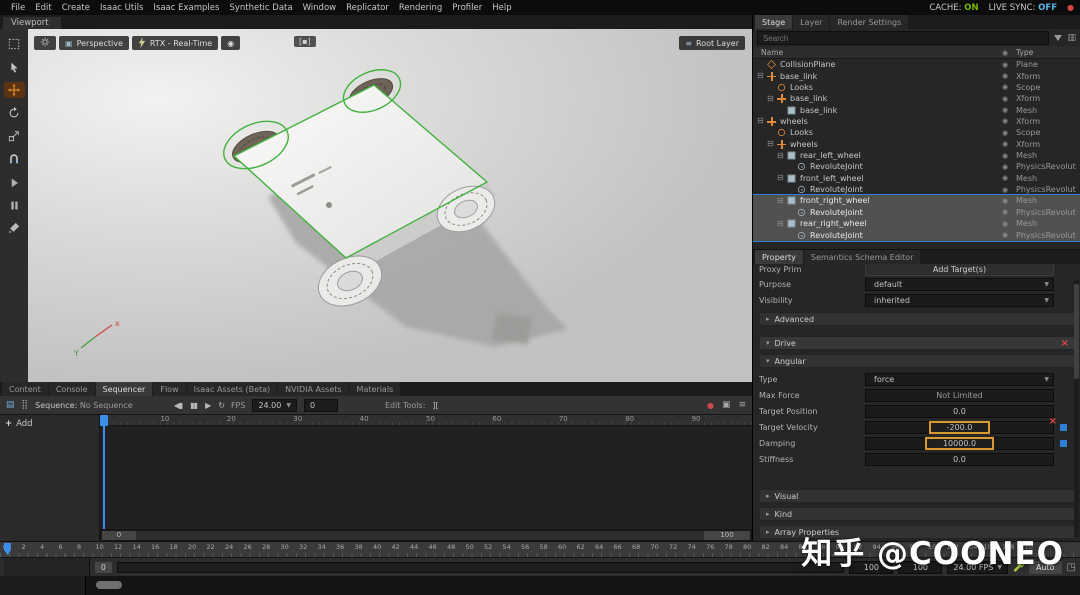 This screenshot has width=1080, height=595. I want to click on camera-menu-button: ▣ Perspective, so click(94, 43).